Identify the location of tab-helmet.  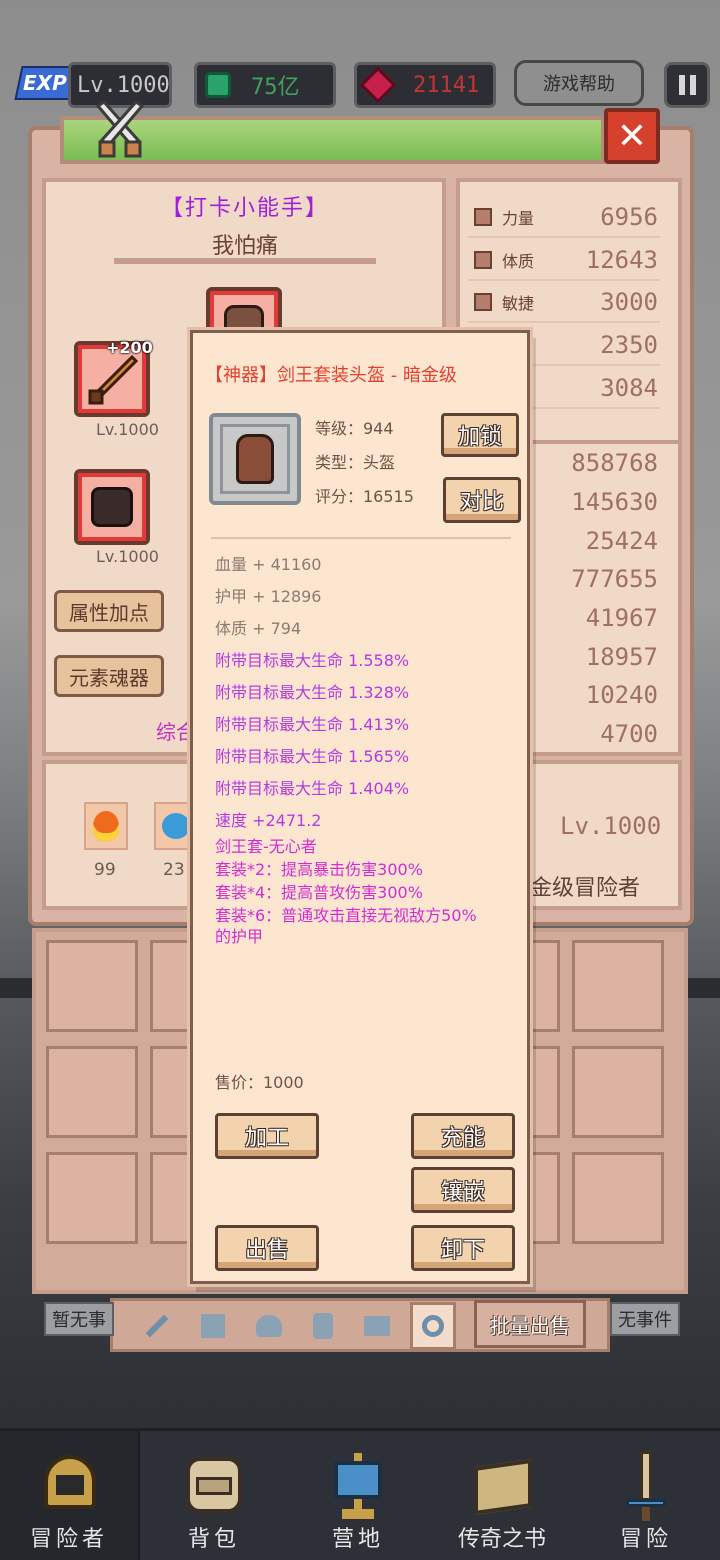
(269, 1326).